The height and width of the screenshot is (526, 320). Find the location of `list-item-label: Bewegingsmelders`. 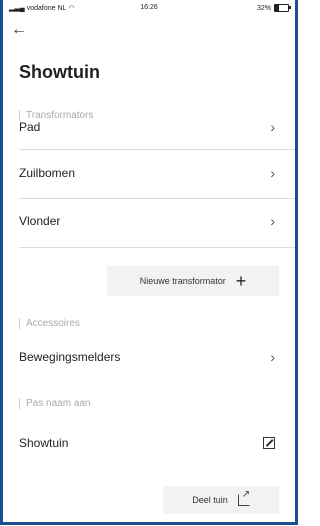

list-item-label: Bewegingsmelders is located at coordinates (70, 357).